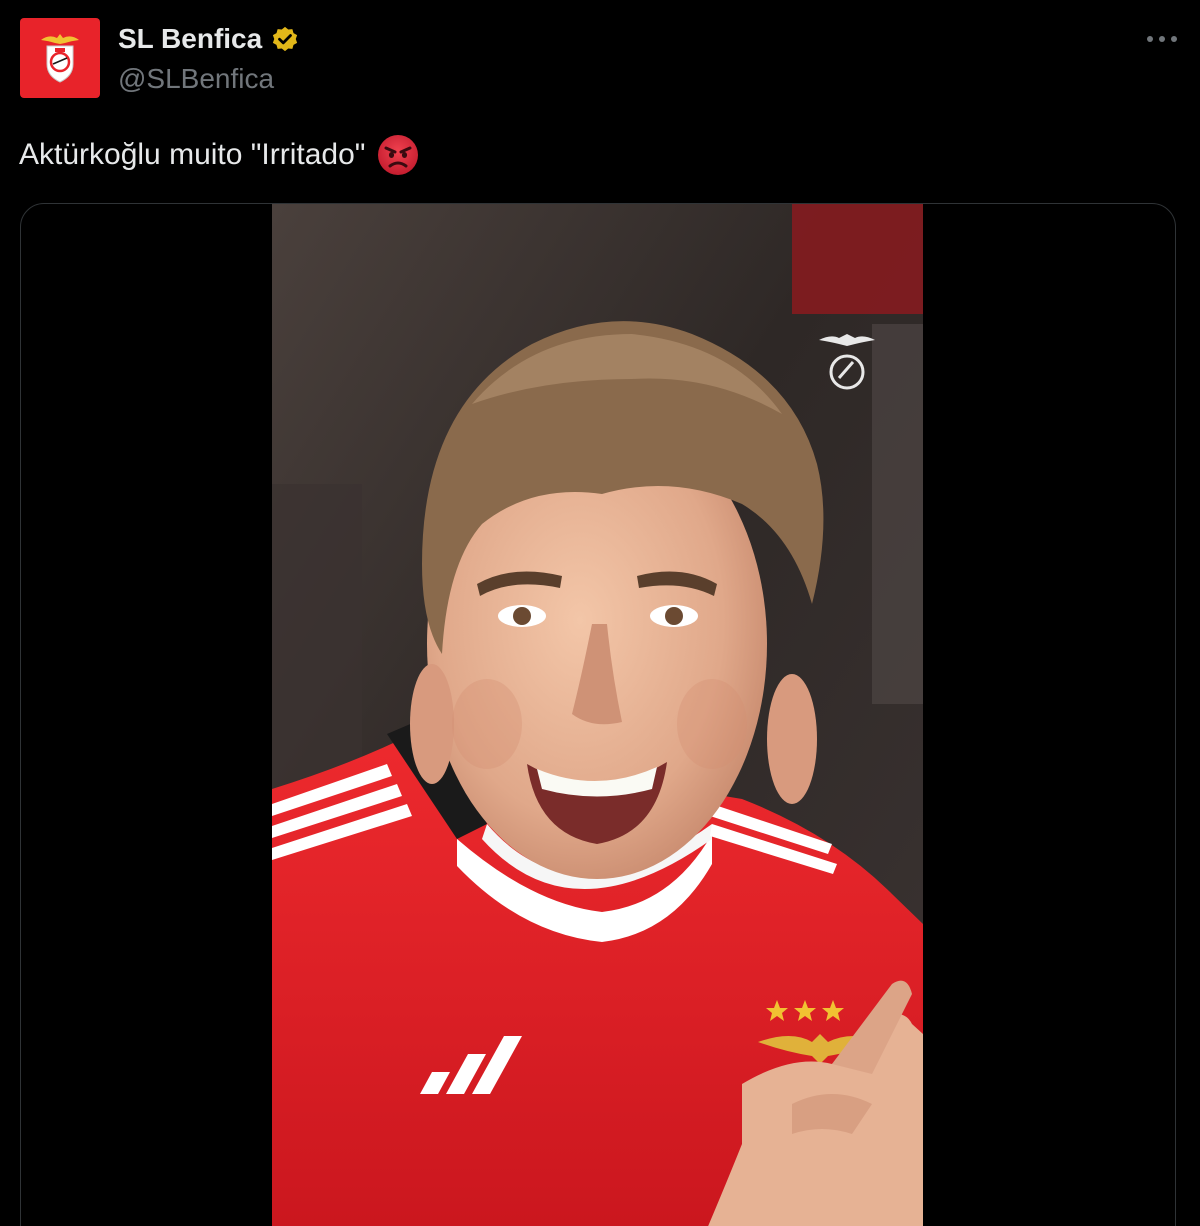 The height and width of the screenshot is (1226, 1200). I want to click on avatar, so click(60, 58).